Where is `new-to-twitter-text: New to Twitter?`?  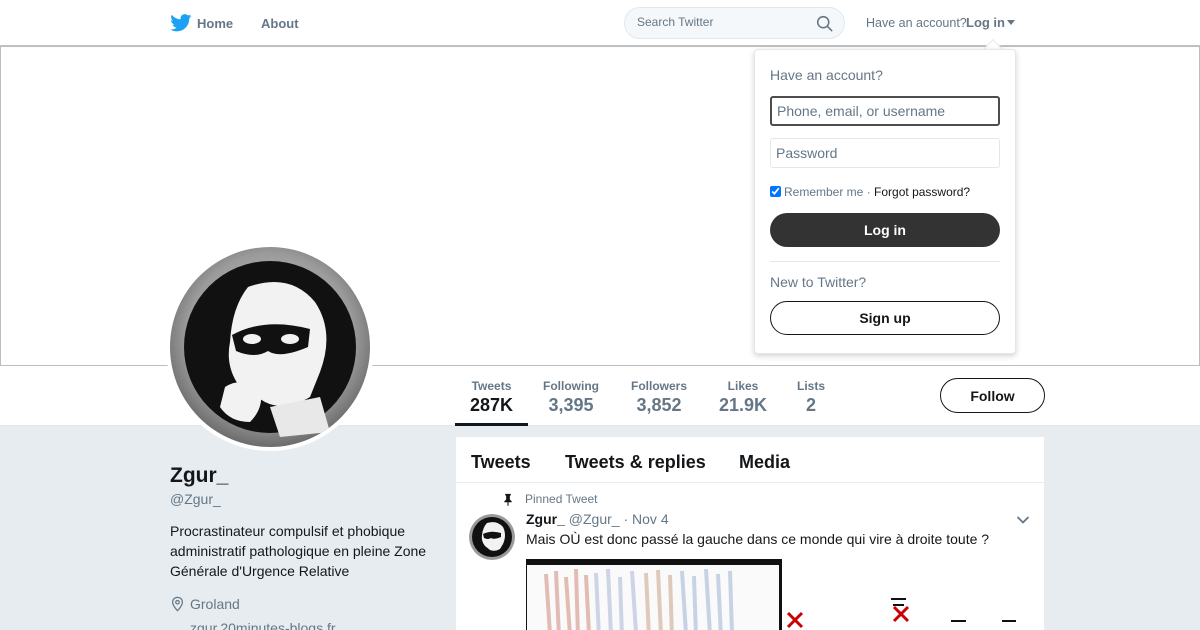 new-to-twitter-text: New to Twitter? is located at coordinates (818, 282).